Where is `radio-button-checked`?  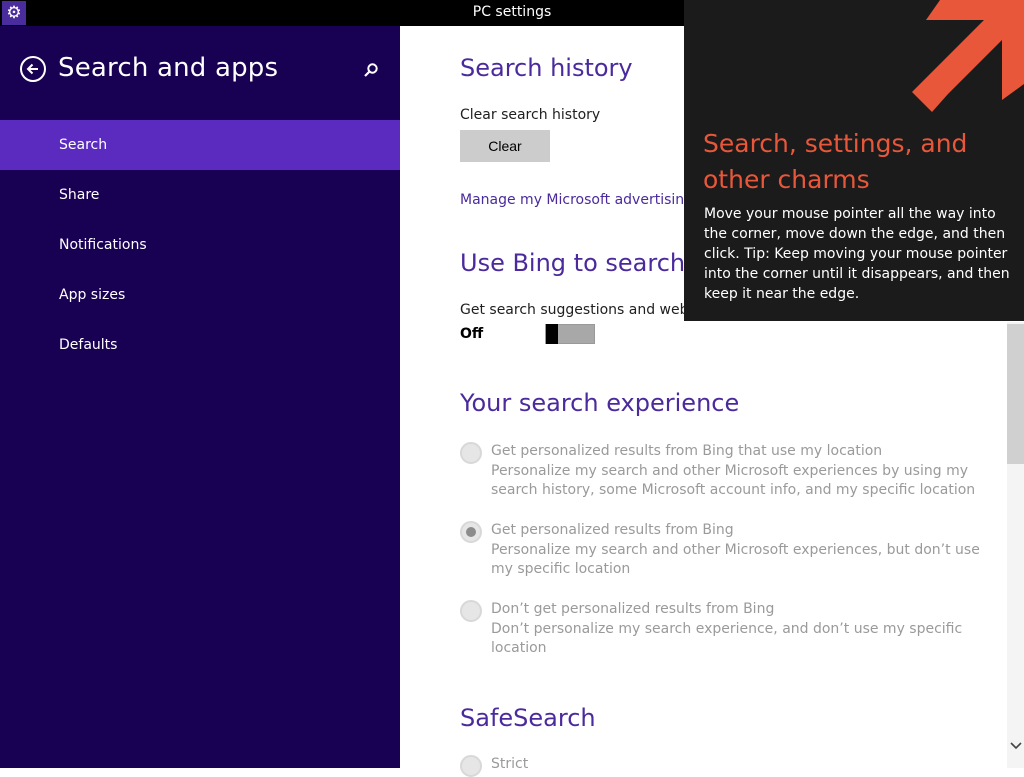 radio-button-checked is located at coordinates (471, 532).